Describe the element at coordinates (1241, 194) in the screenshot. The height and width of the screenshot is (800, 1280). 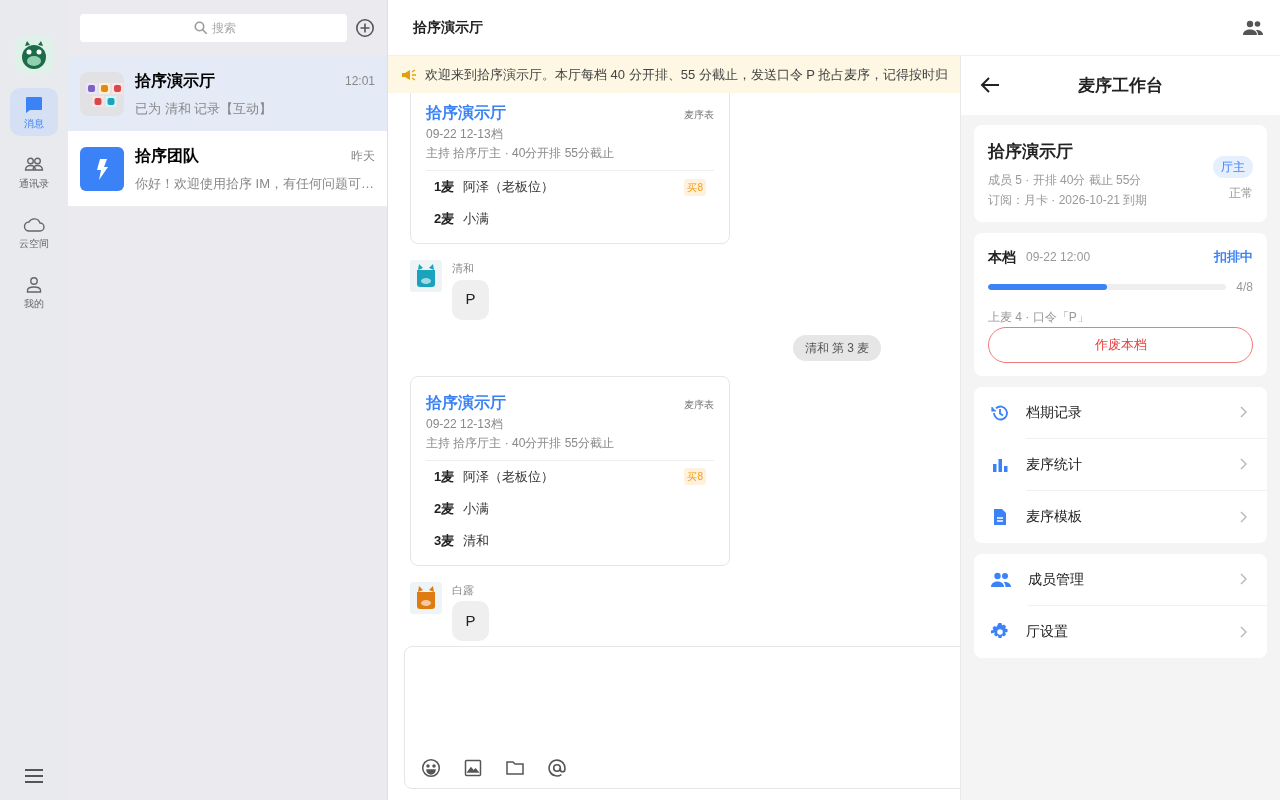
I see `hall-status: 正常` at that location.